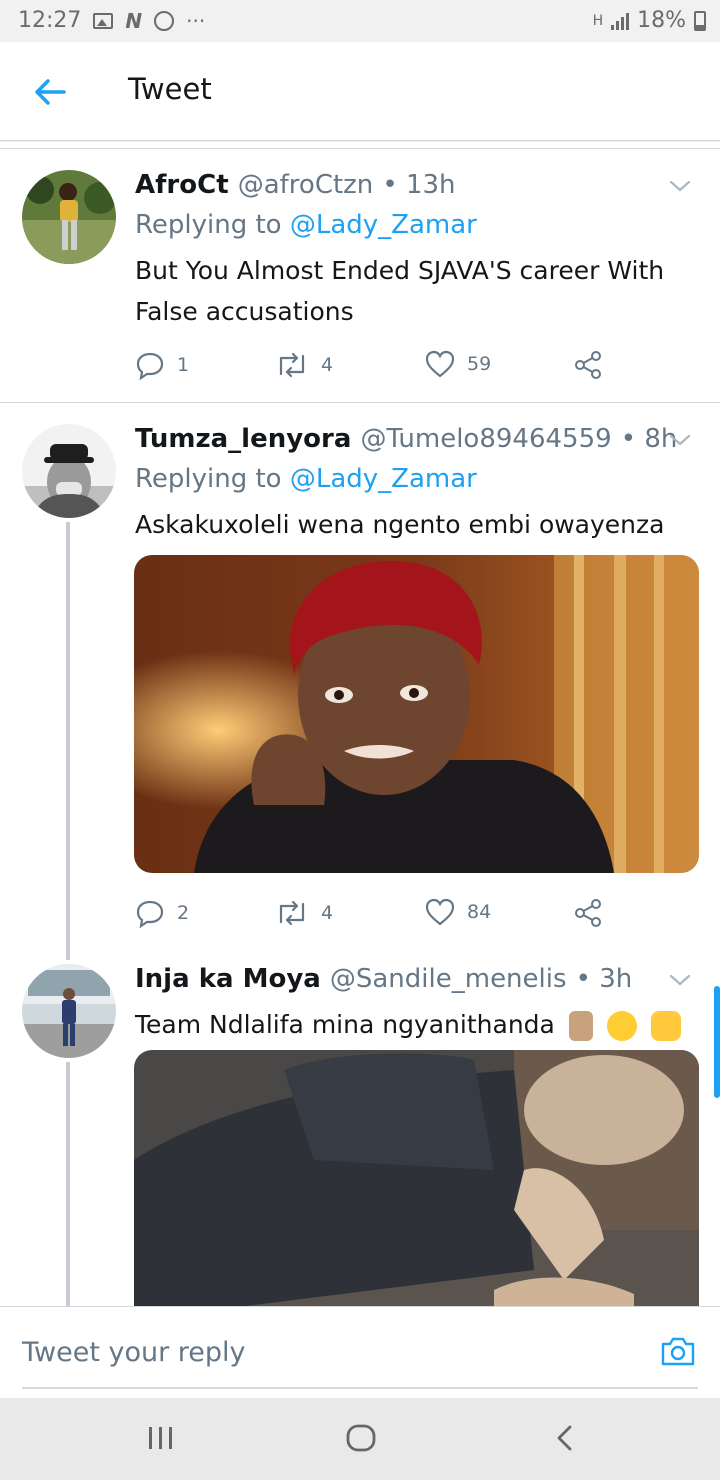 This screenshot has height=1480, width=720. Describe the element at coordinates (103, 20) in the screenshot. I see `gallery-icon` at that location.